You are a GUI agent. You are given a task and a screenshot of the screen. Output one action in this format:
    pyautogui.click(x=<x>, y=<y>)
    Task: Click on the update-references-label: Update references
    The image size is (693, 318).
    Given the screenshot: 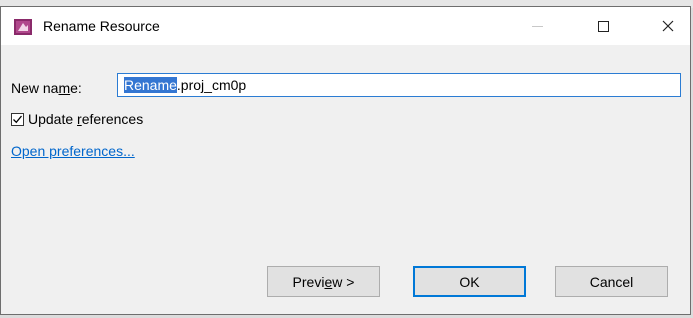 What is the action you would take?
    pyautogui.click(x=86, y=119)
    